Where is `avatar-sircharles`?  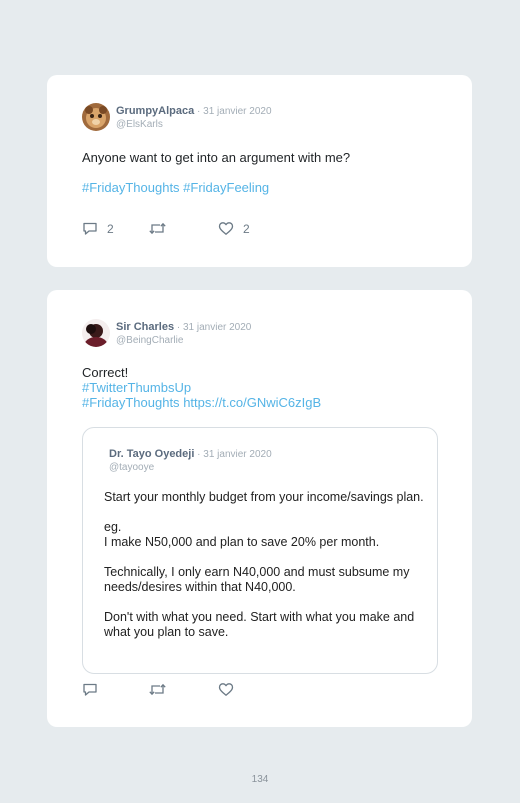 avatar-sircharles is located at coordinates (96, 333).